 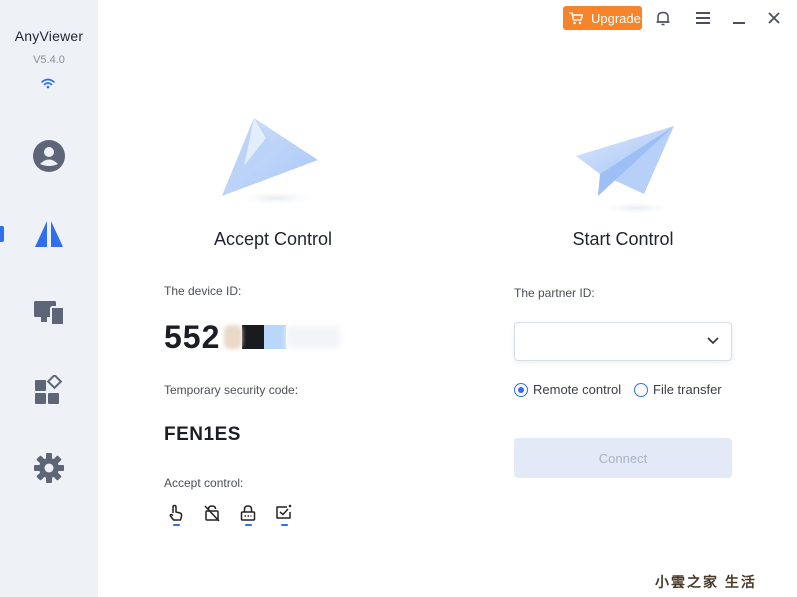 I want to click on sidebar: AnyViewer V5.4.0, so click(x=49, y=298).